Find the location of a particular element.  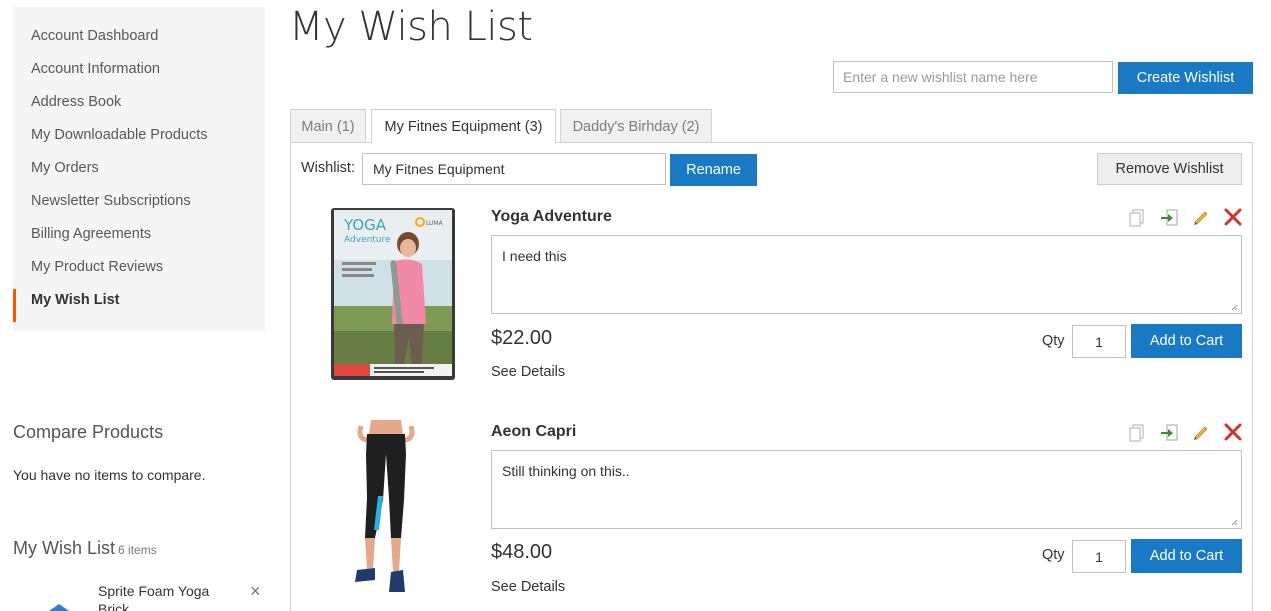

product-comment-textarea: Still thinking on this.. is located at coordinates (866, 489).